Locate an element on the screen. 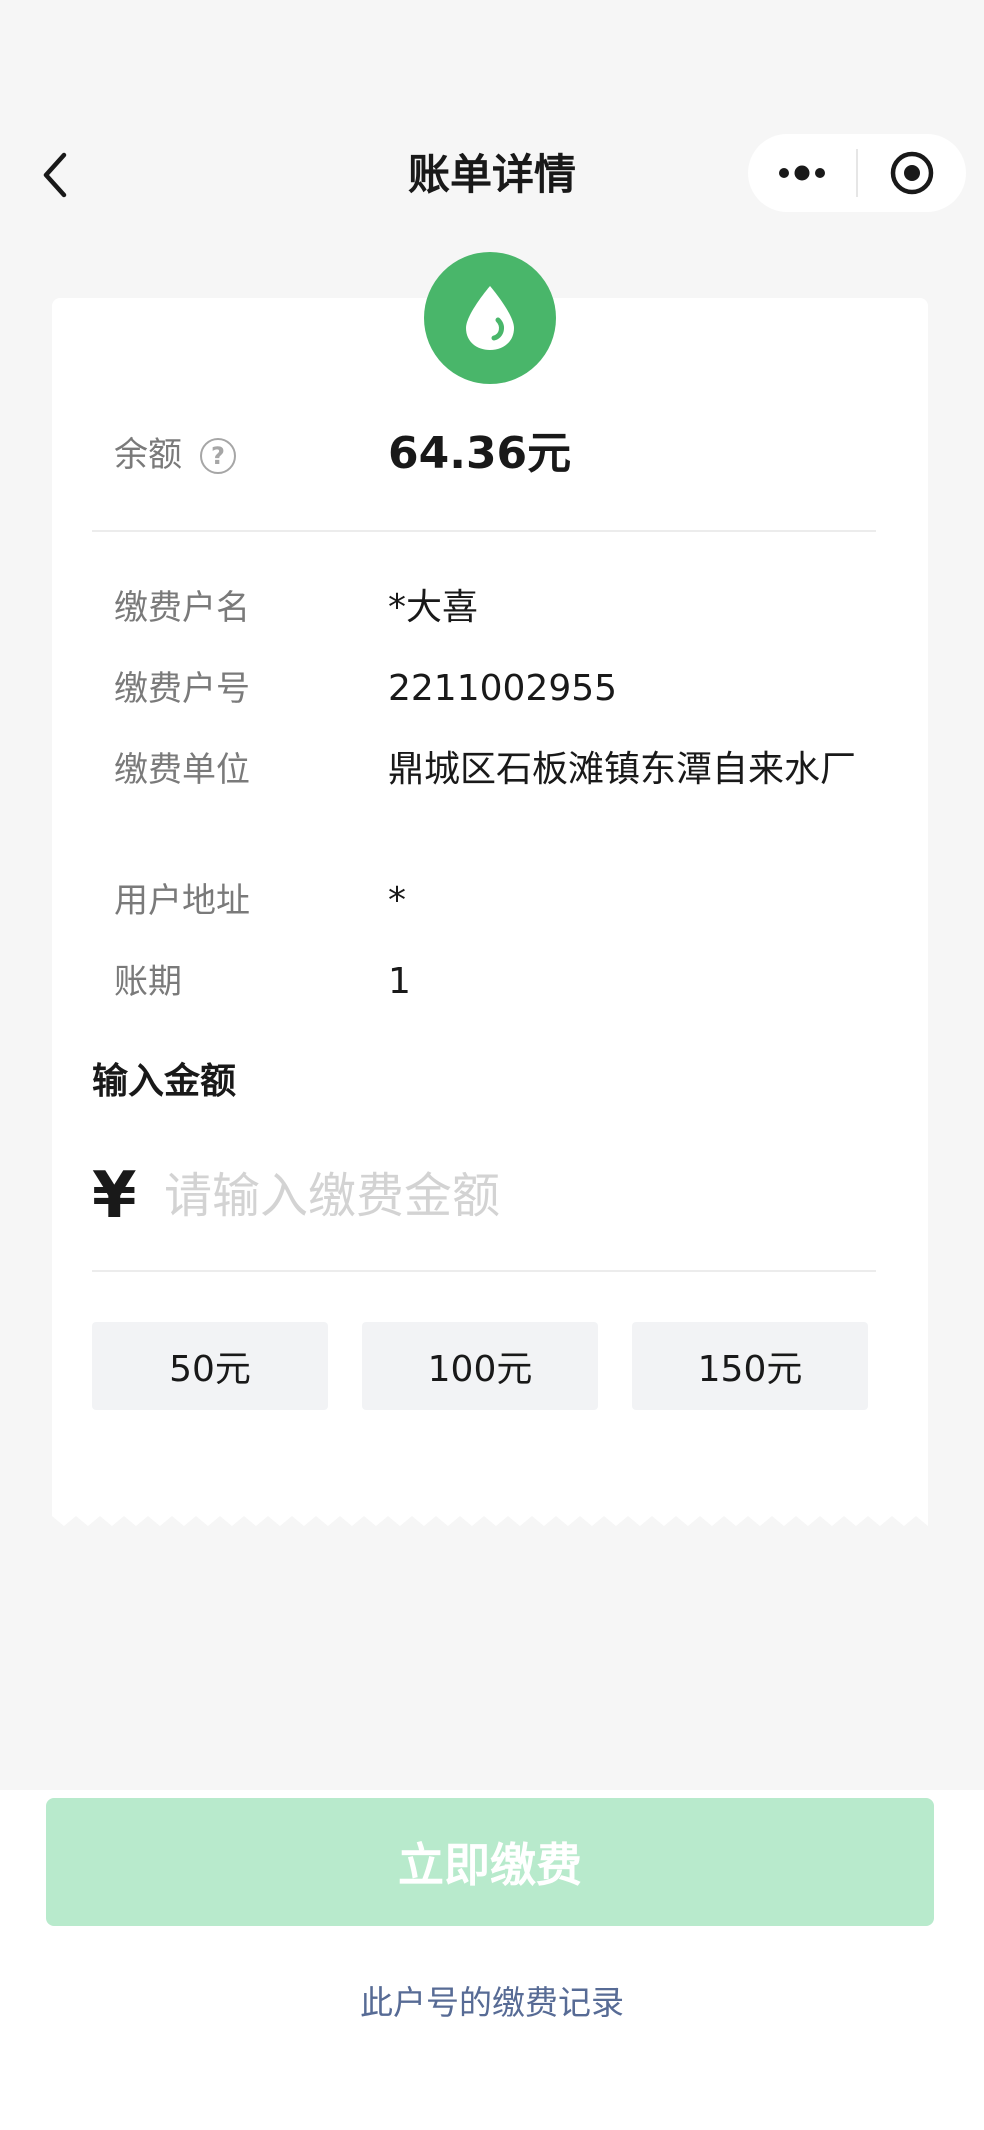 This screenshot has width=984, height=2130. preset-50-button: 50元 is located at coordinates (210, 1366).